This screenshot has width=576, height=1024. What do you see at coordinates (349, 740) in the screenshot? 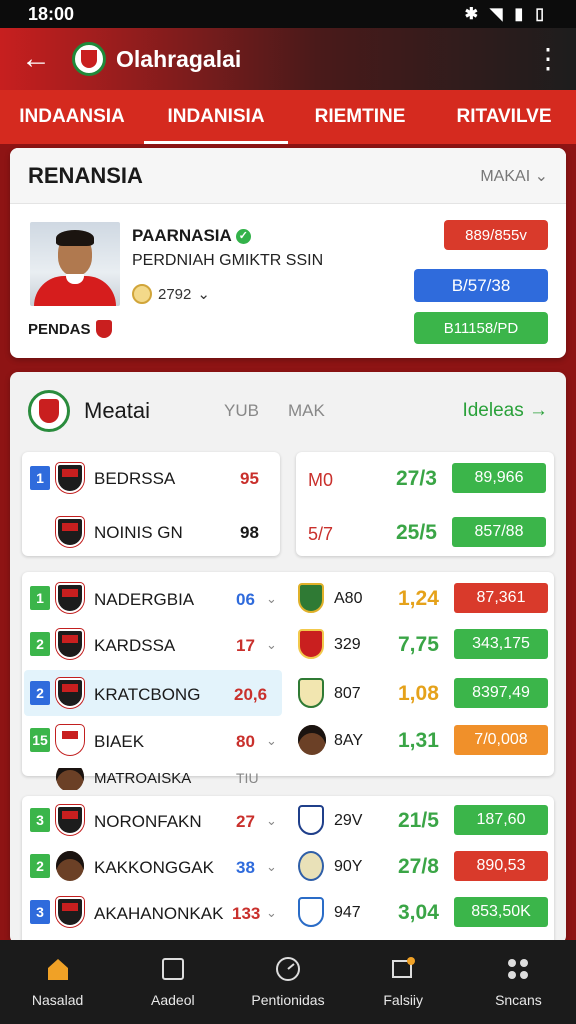
I see `opponent-value: 8AY` at bounding box center [349, 740].